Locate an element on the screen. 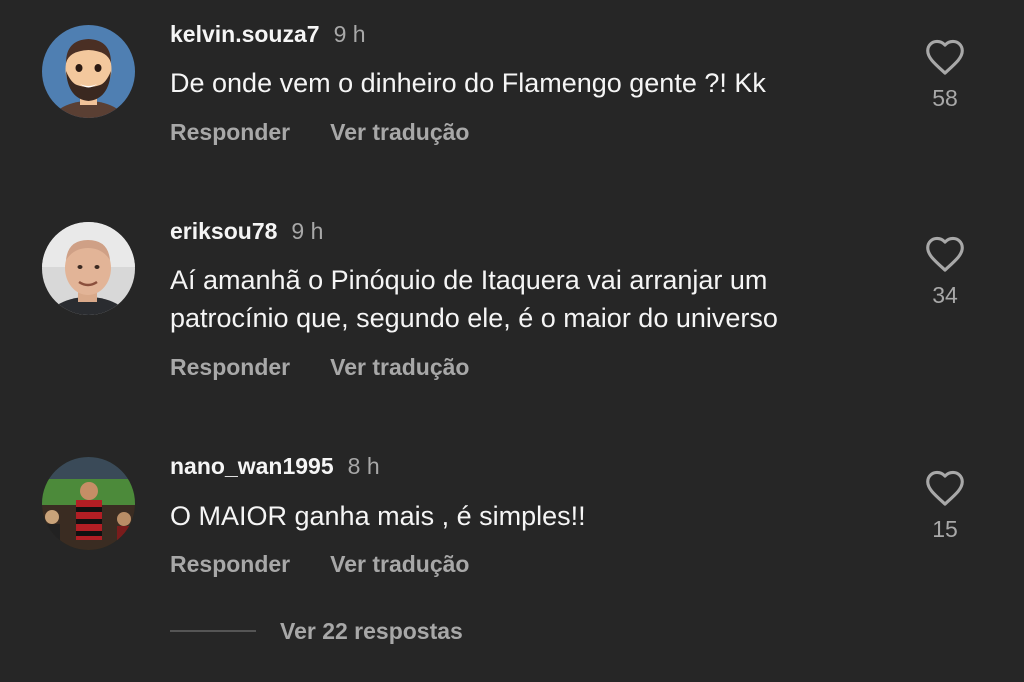 The image size is (1024, 682). cartoon-bearded-man-avatar-icon is located at coordinates (88, 71).